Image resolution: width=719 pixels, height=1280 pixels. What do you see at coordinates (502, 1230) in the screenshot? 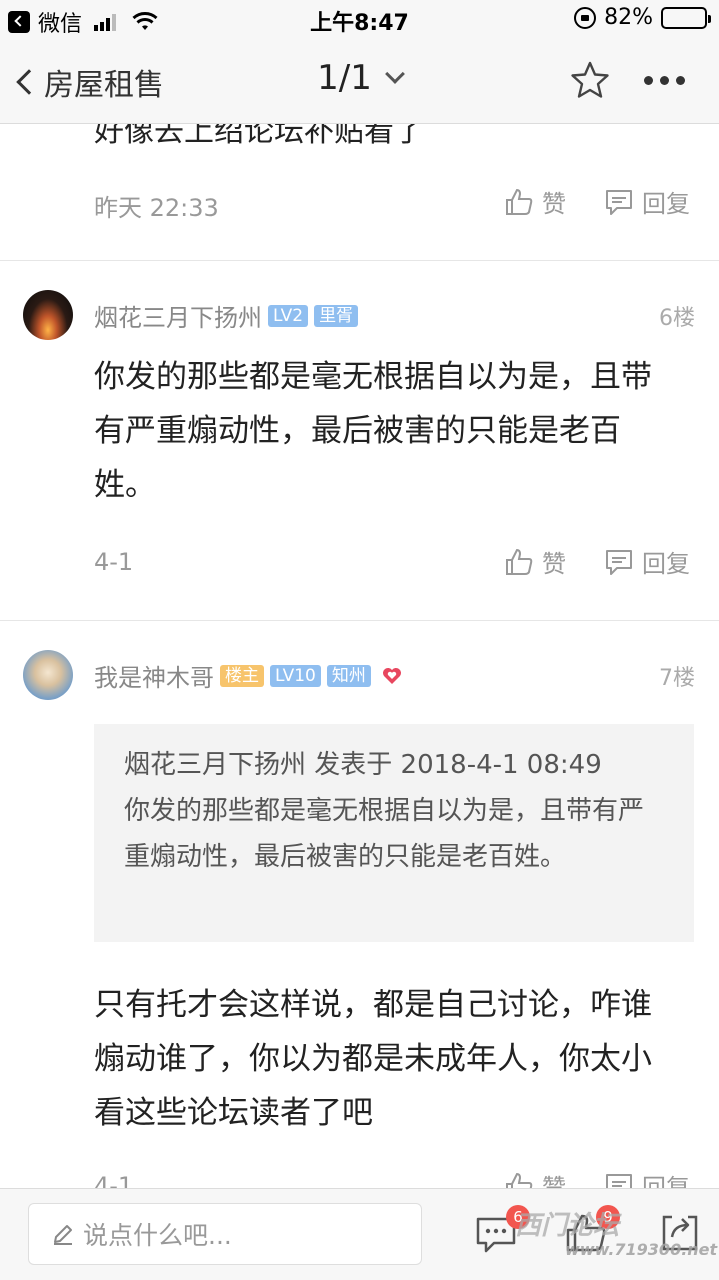
I see `comments-button: 6` at bounding box center [502, 1230].